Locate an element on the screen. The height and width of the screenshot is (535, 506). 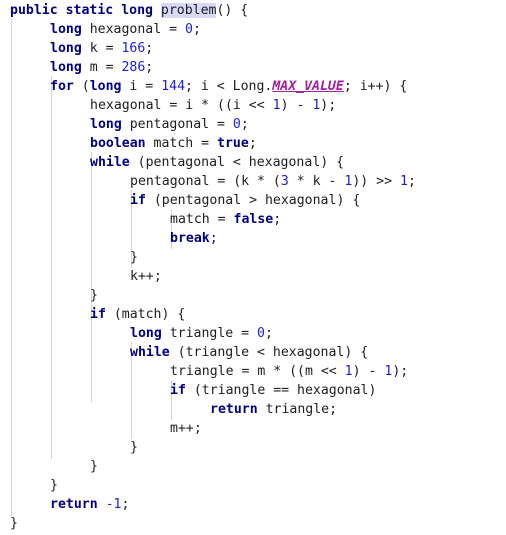
code-token: true is located at coordinates (233, 143).